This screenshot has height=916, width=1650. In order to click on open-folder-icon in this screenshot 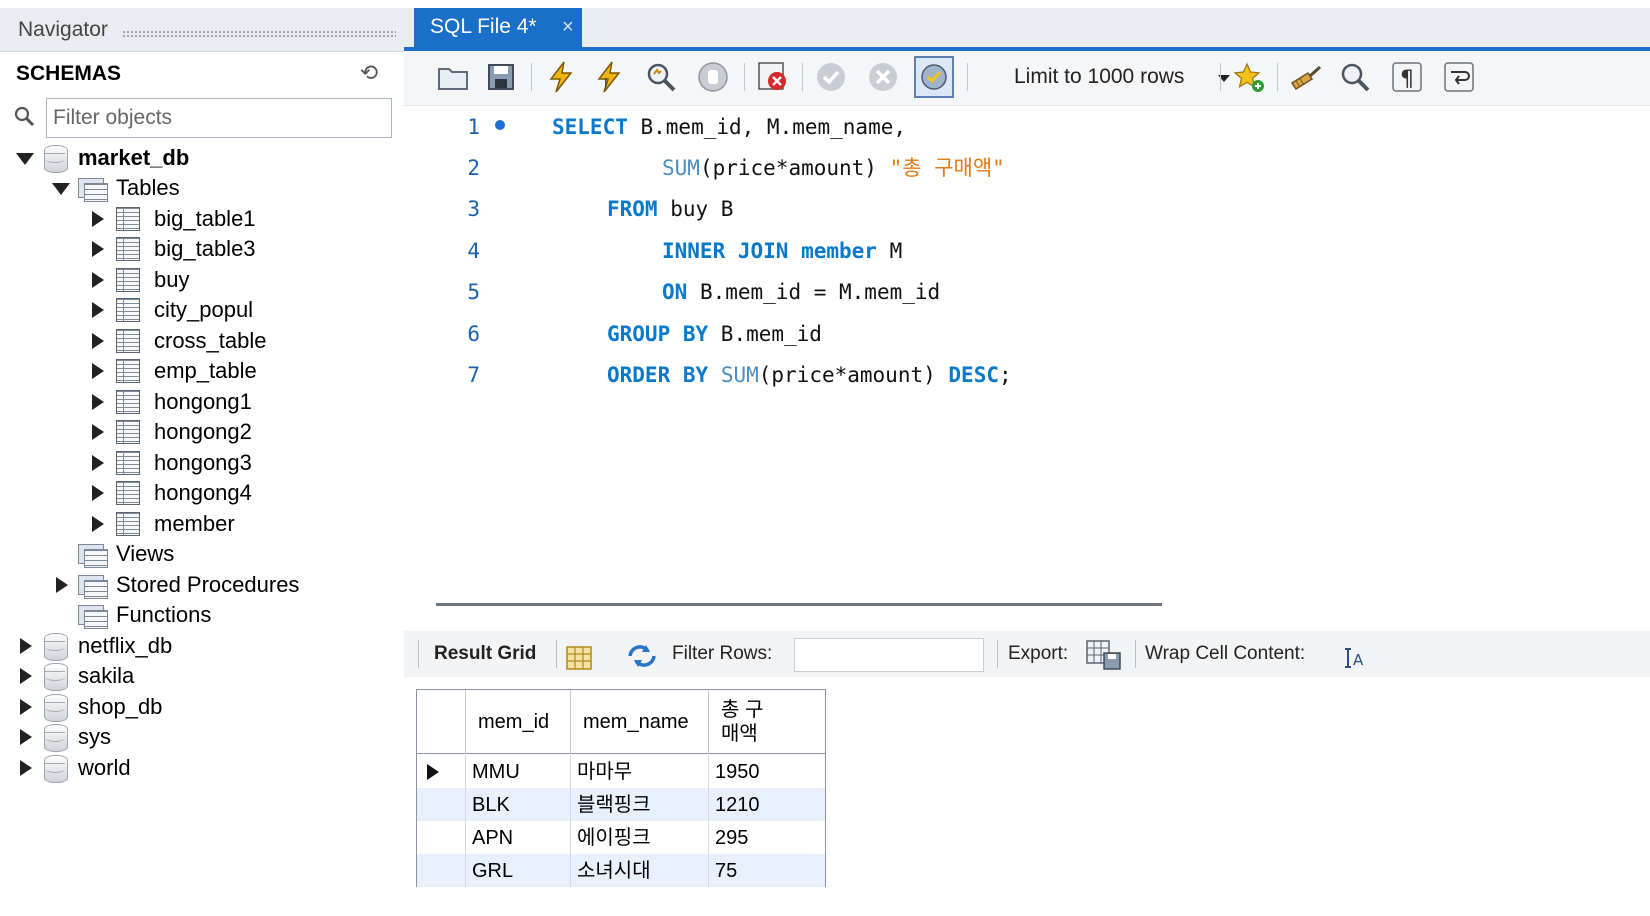, I will do `click(453, 77)`.